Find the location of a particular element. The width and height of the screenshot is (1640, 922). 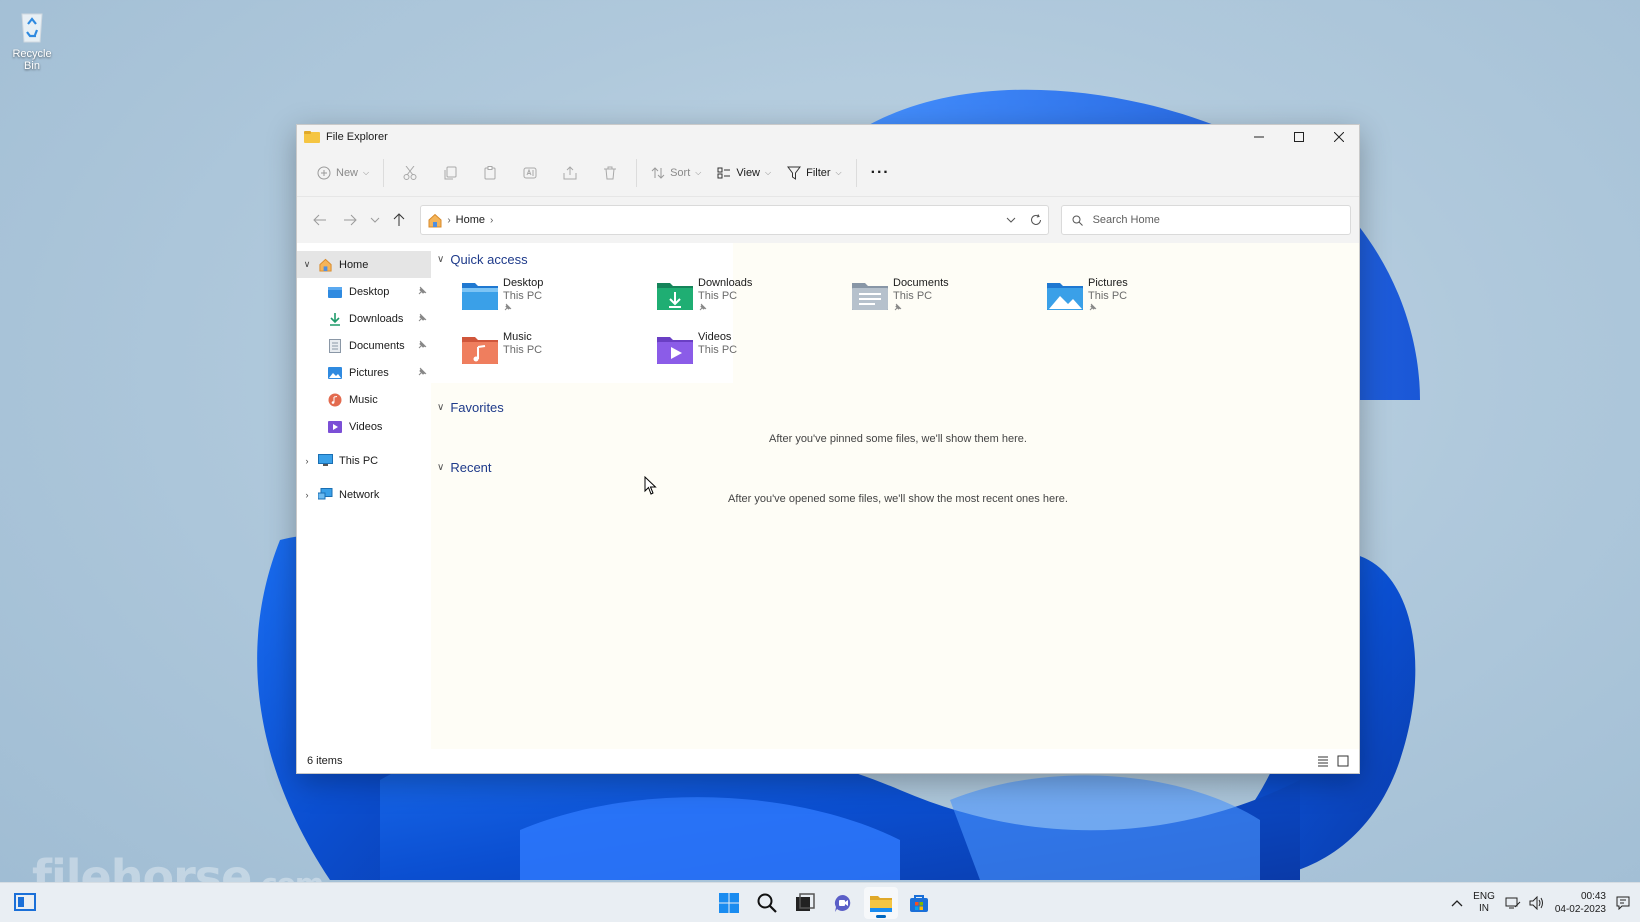

chevron-up-icon is located at coordinates (1457, 903).